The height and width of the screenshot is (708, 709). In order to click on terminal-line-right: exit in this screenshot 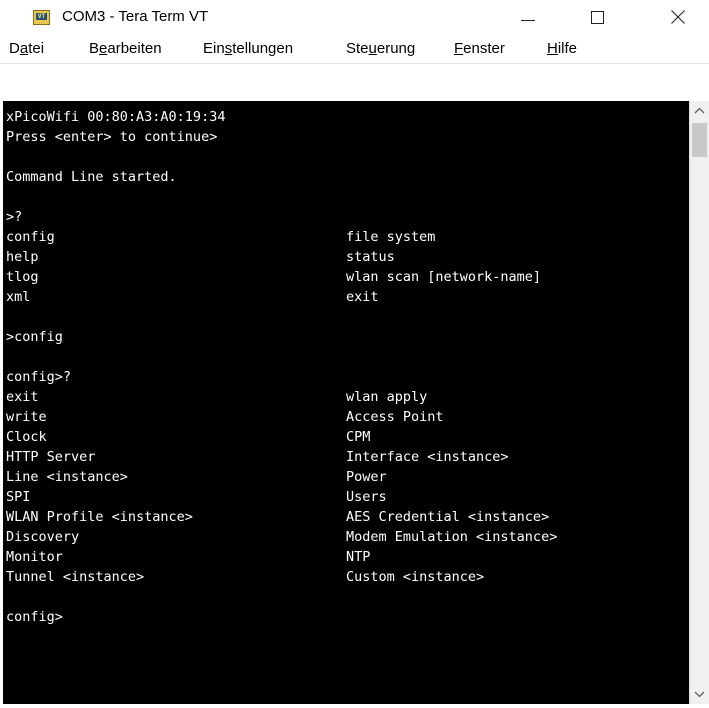, I will do `click(362, 297)`.